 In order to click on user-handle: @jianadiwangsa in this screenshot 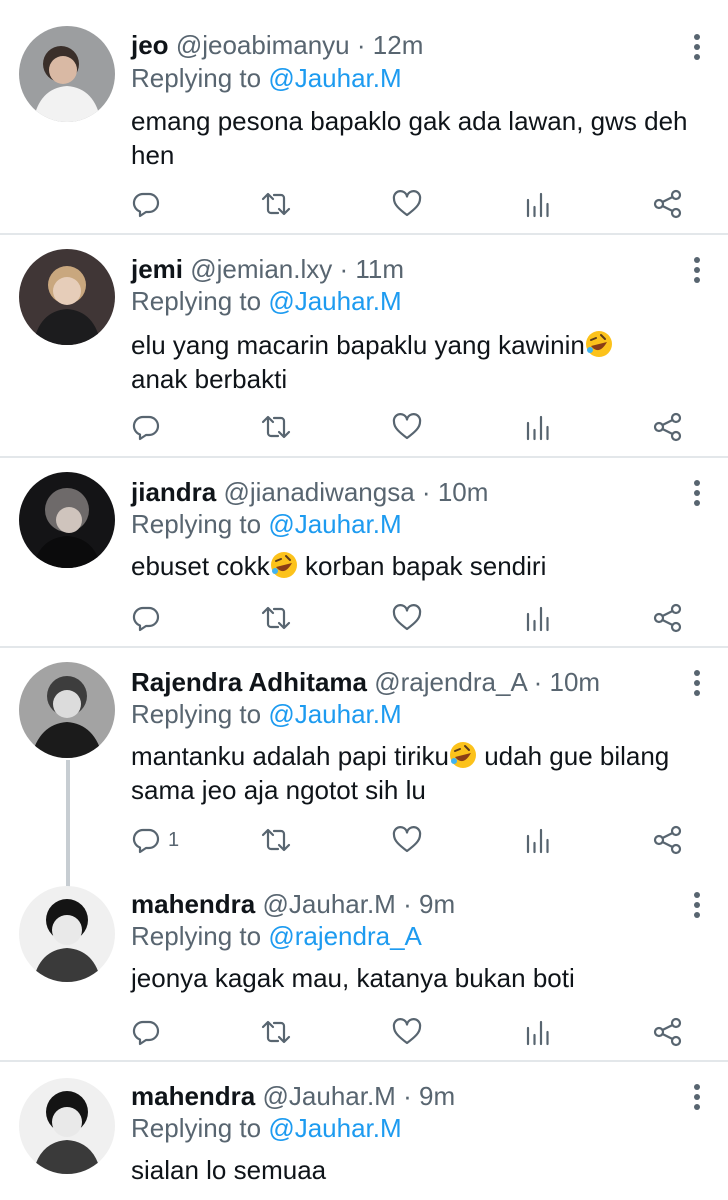, I will do `click(318, 492)`.